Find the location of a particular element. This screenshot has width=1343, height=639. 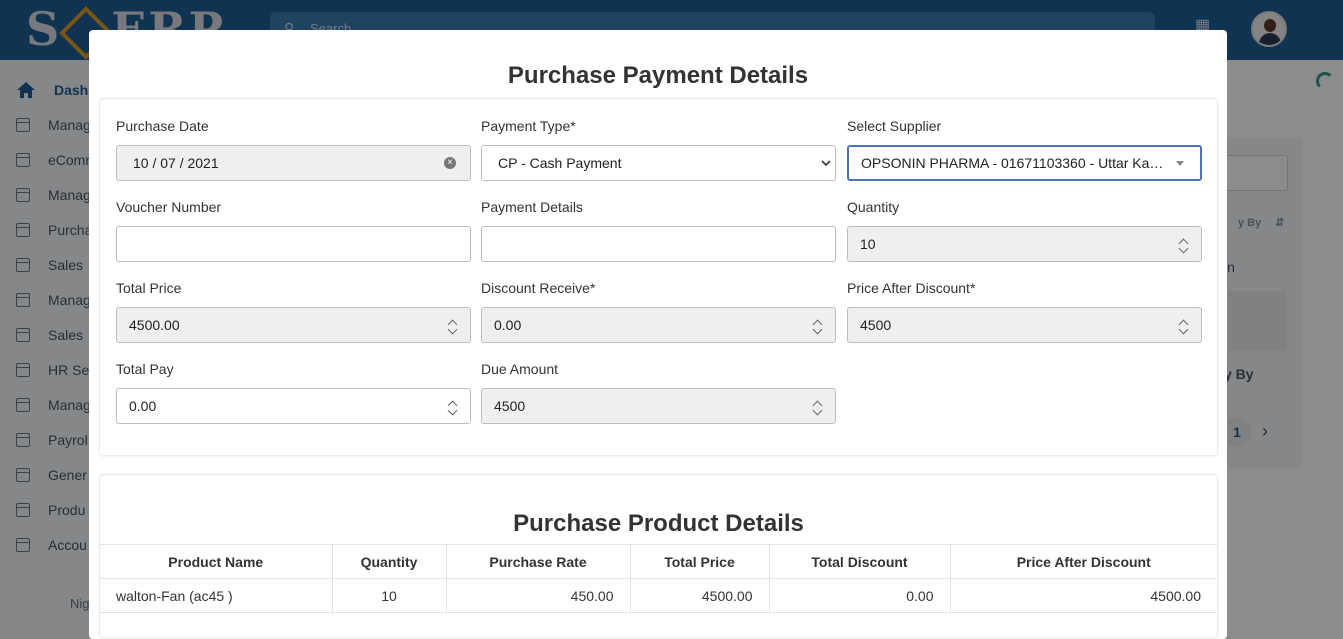

column-header-product-name: Product Name is located at coordinates (216, 561).